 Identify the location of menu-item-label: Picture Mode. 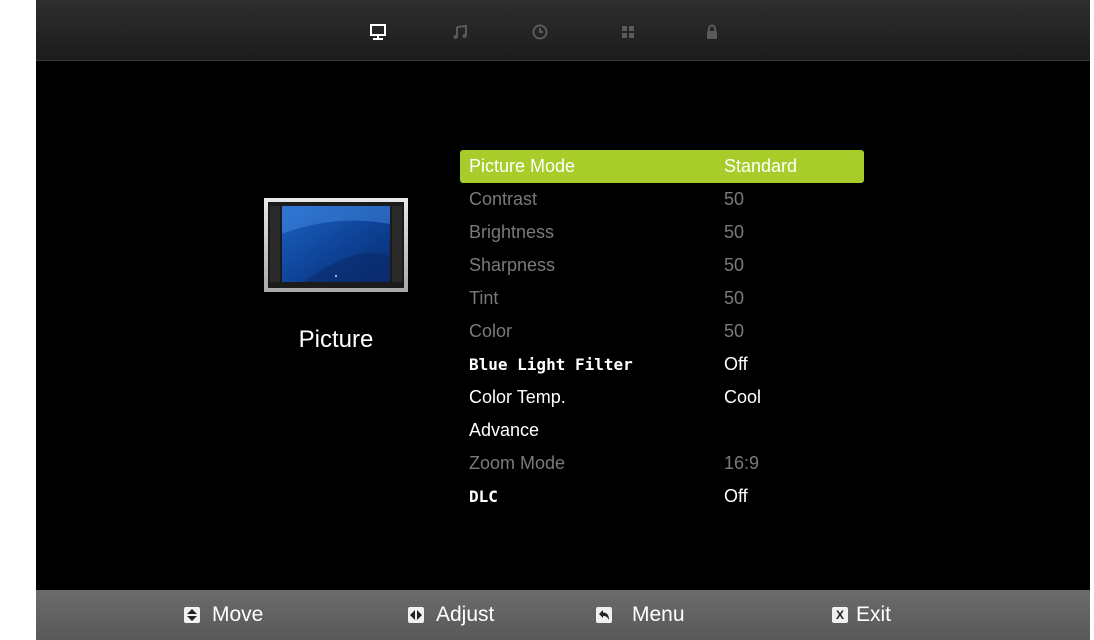
(522, 166).